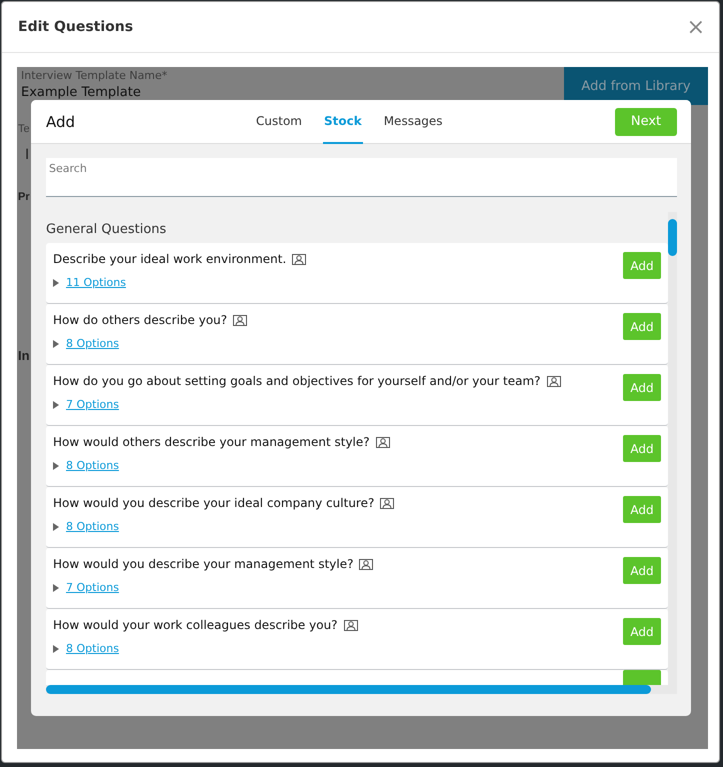 The height and width of the screenshot is (767, 723). I want to click on field-label: Te, so click(24, 129).